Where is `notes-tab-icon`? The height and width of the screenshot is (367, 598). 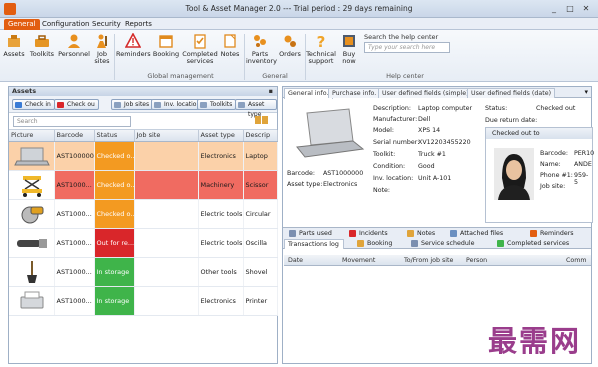 notes-tab-icon is located at coordinates (410, 233).